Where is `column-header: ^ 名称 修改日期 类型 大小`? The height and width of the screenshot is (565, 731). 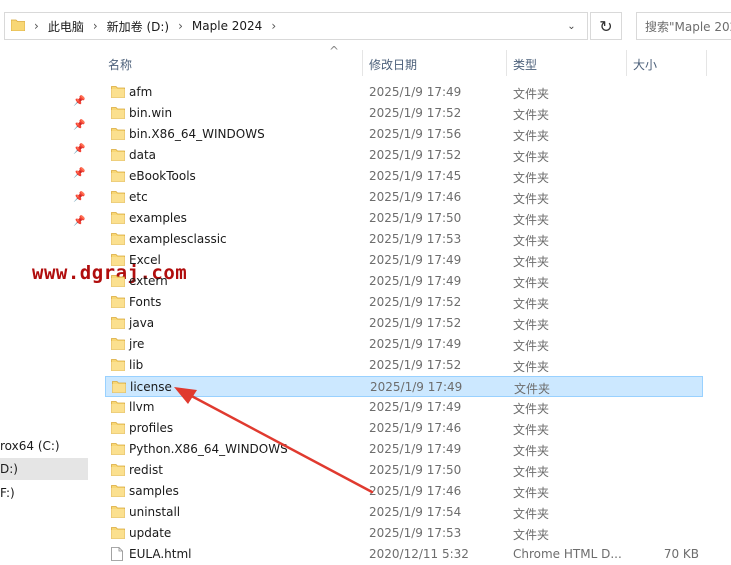 column-header: ^ 名称 修改日期 类型 大小 is located at coordinates (415, 60).